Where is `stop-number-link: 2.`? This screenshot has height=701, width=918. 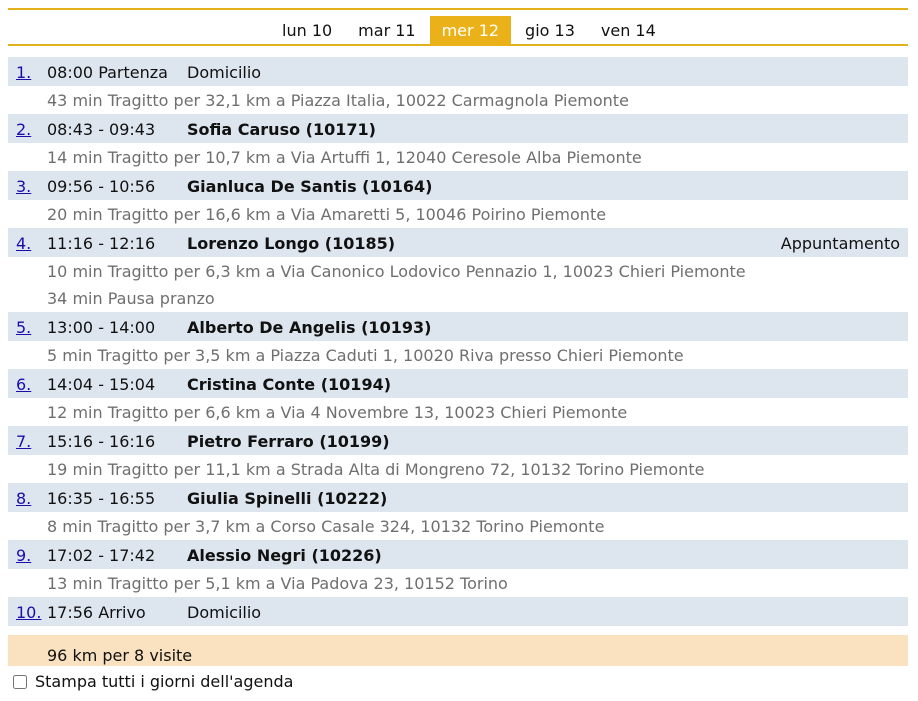 stop-number-link: 2. is located at coordinates (23, 129).